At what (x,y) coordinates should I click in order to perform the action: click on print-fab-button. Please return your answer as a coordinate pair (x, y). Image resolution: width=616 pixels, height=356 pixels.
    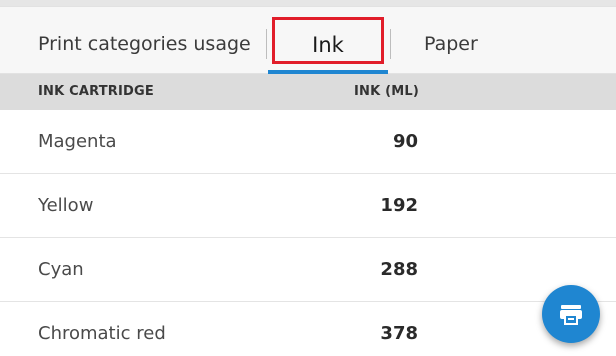
    Looking at the image, I should click on (571, 314).